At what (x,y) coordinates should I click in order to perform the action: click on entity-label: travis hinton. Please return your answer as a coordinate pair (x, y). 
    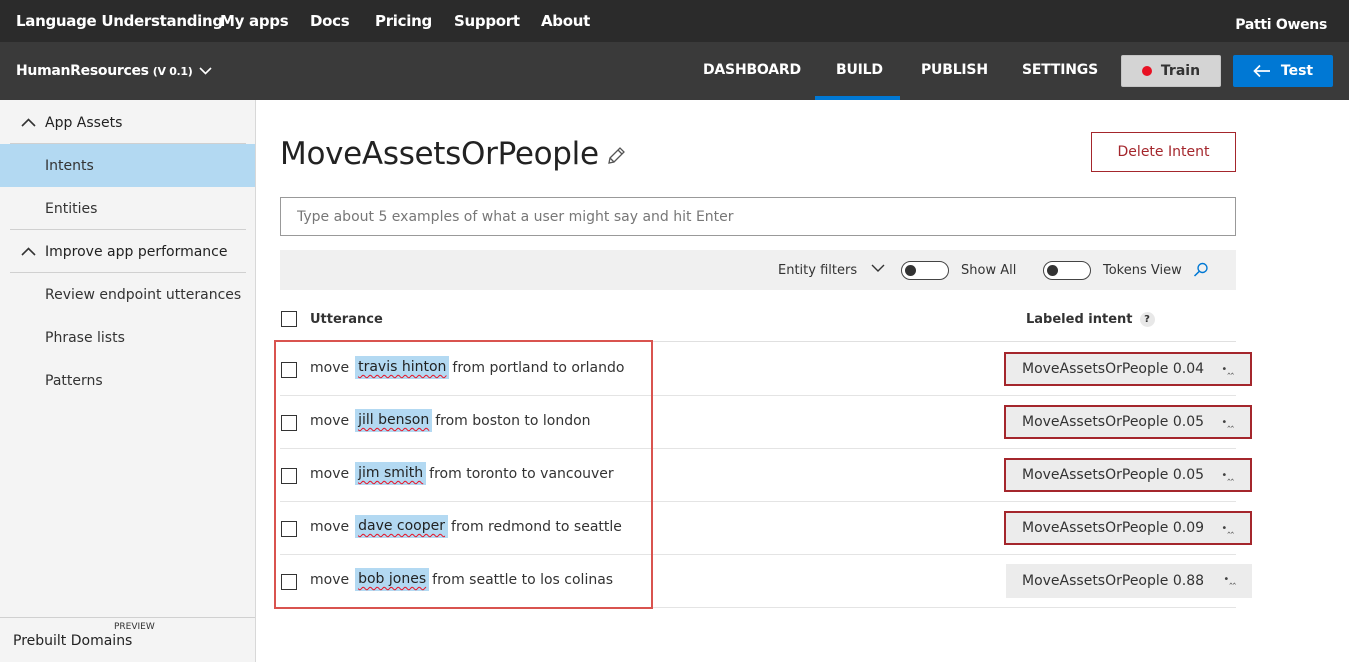
    Looking at the image, I should click on (402, 367).